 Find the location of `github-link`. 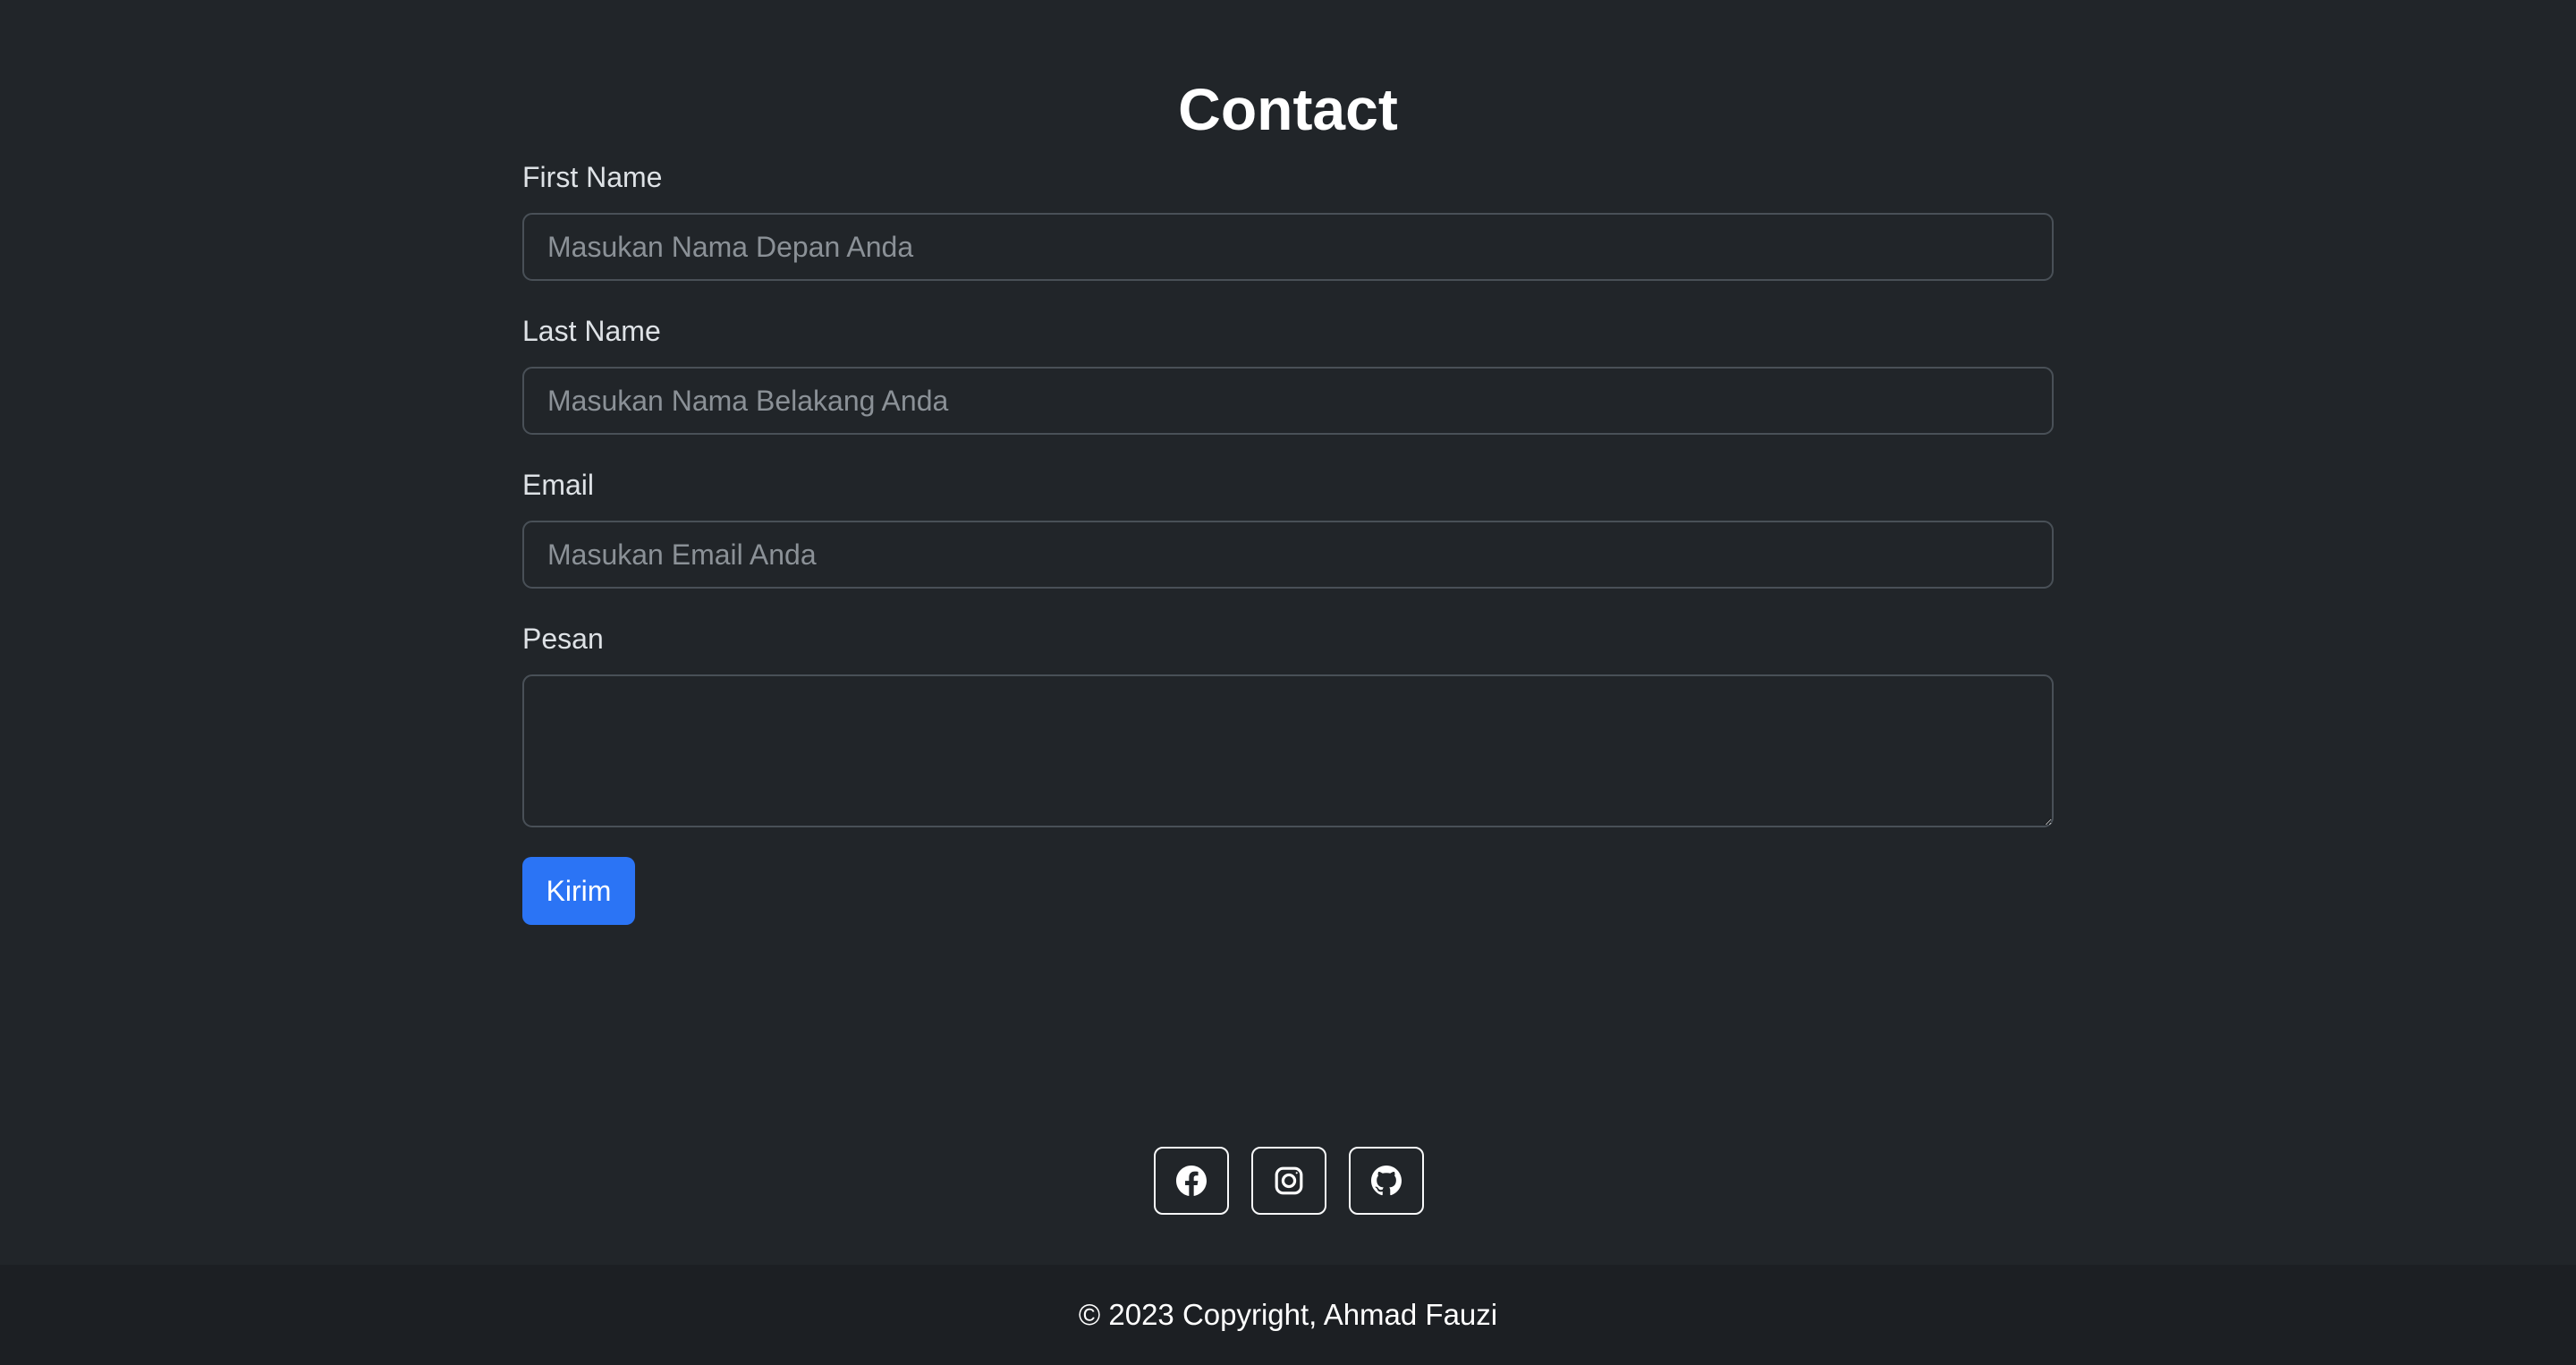

github-link is located at coordinates (1386, 1181).